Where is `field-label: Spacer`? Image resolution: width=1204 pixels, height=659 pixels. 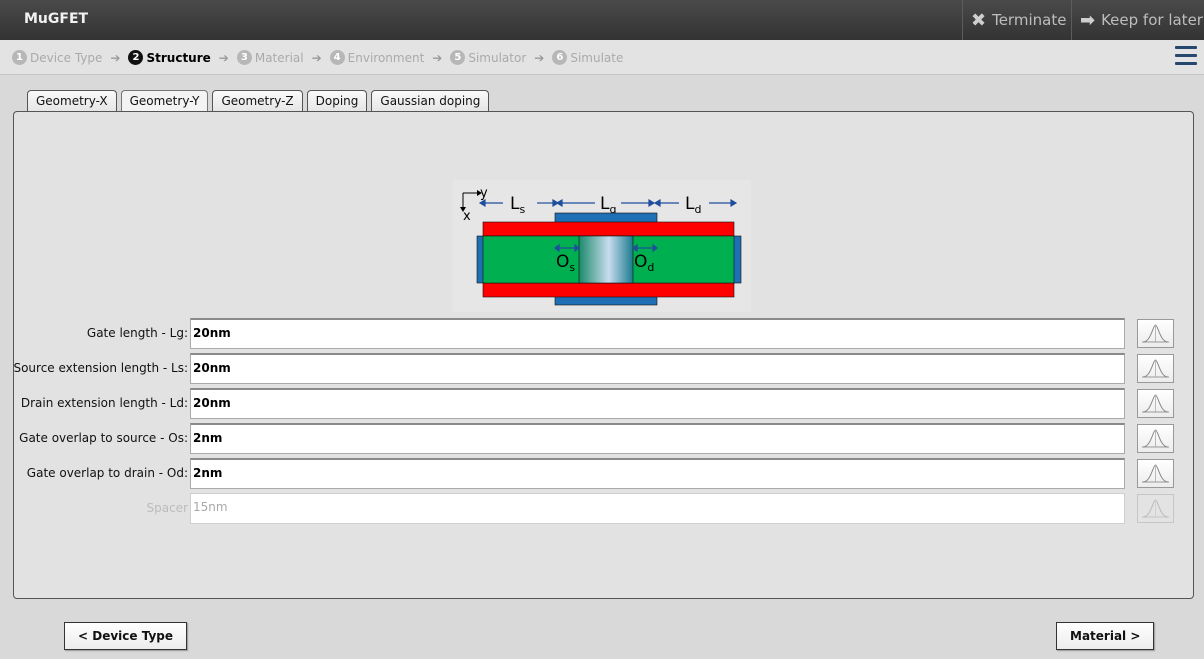
field-label: Spacer is located at coordinates (167, 508).